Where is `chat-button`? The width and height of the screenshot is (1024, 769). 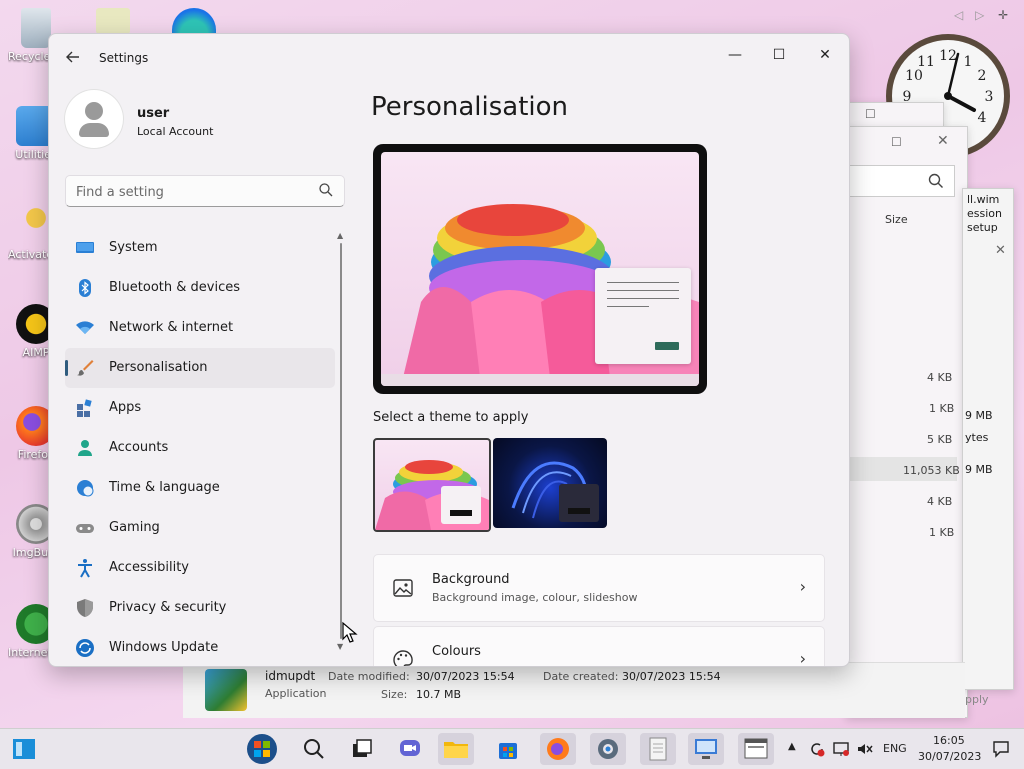 chat-button is located at coordinates (410, 749).